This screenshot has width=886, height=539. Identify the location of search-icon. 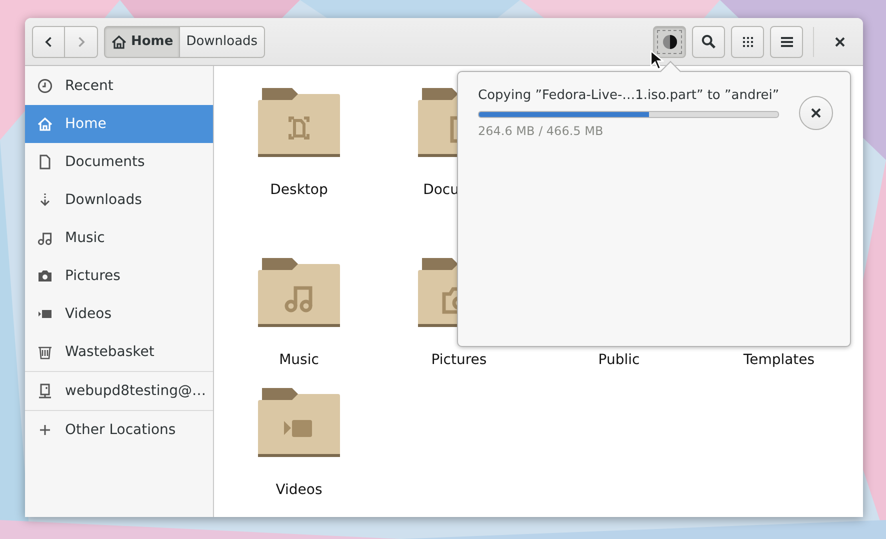
(708, 41).